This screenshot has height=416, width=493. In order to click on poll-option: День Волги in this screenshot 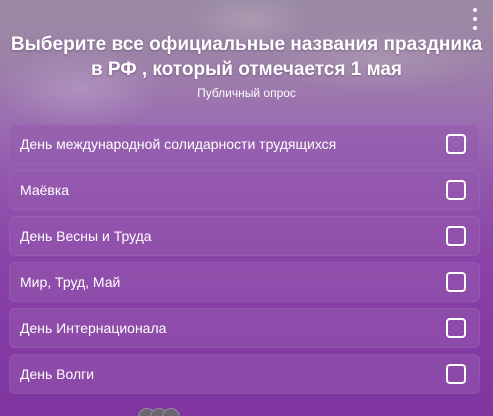, I will do `click(244, 374)`.